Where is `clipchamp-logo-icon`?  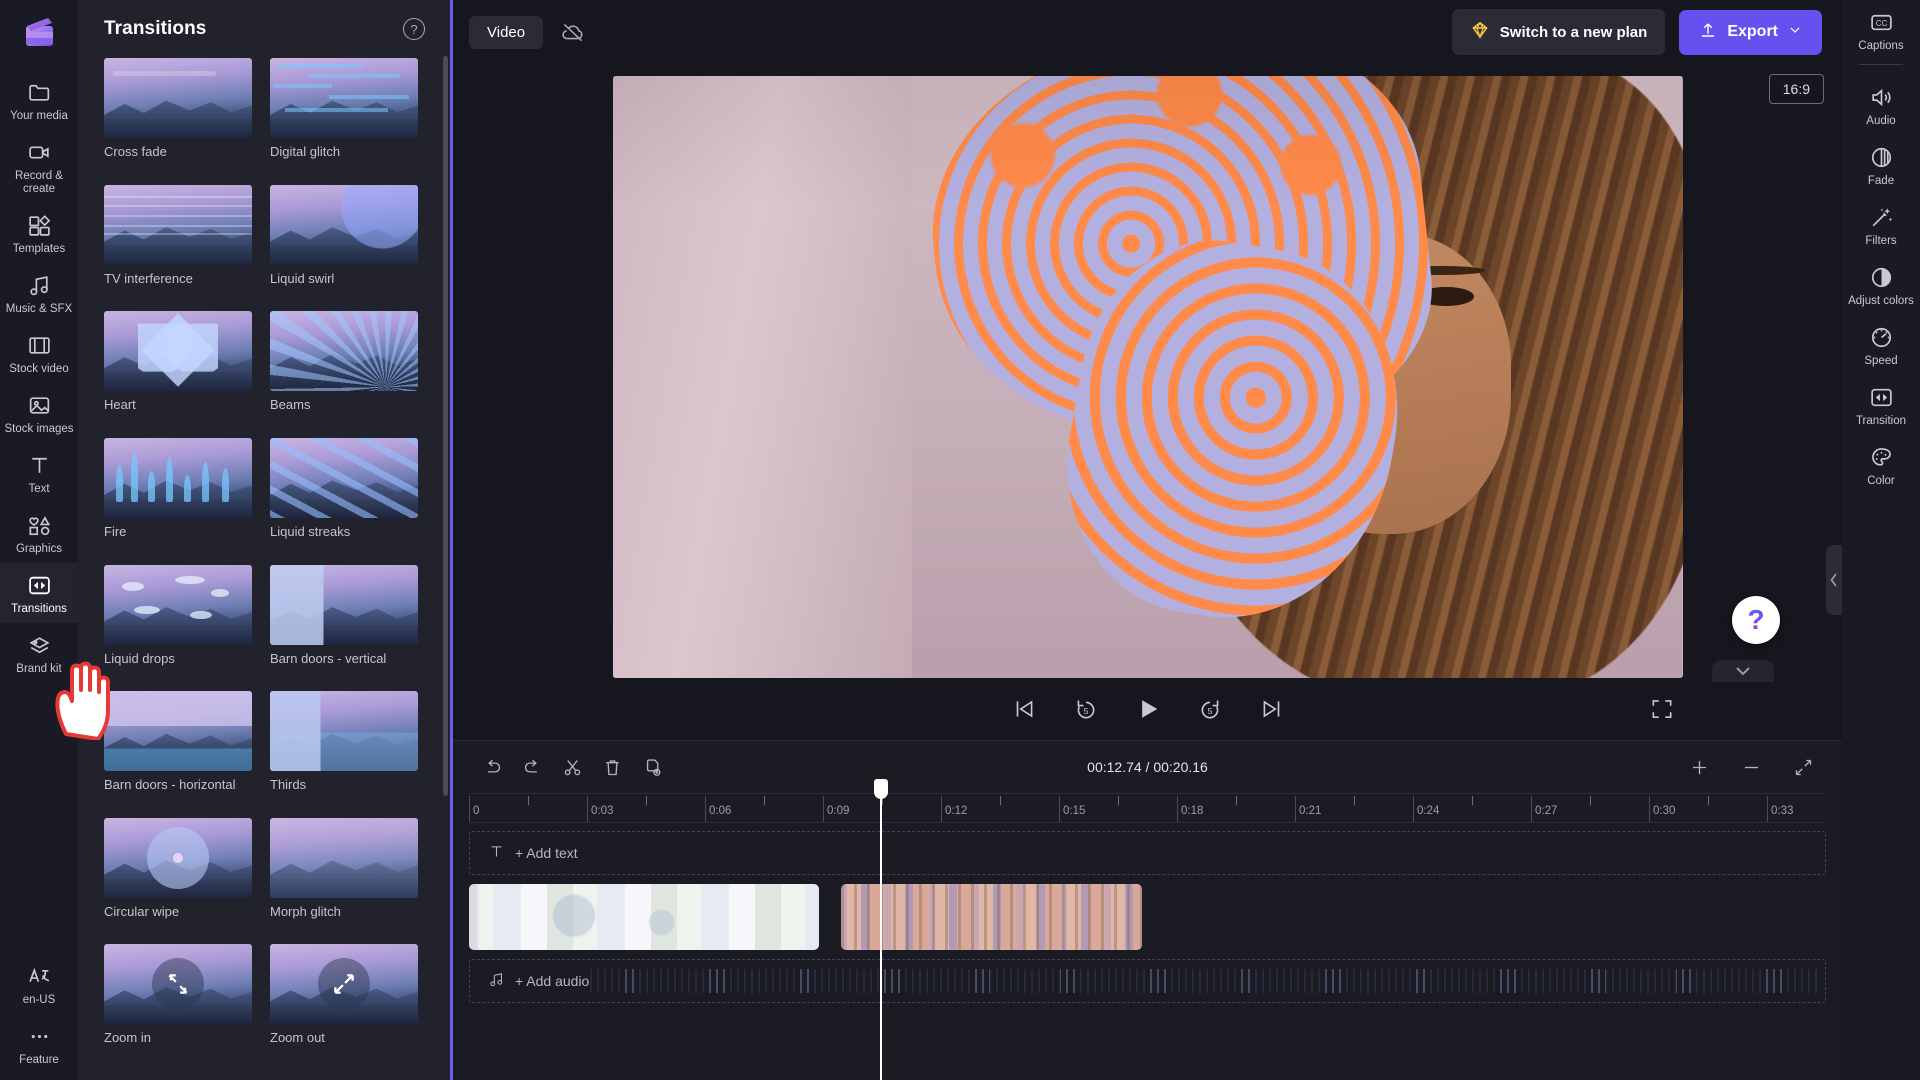 clipchamp-logo-icon is located at coordinates (39, 32).